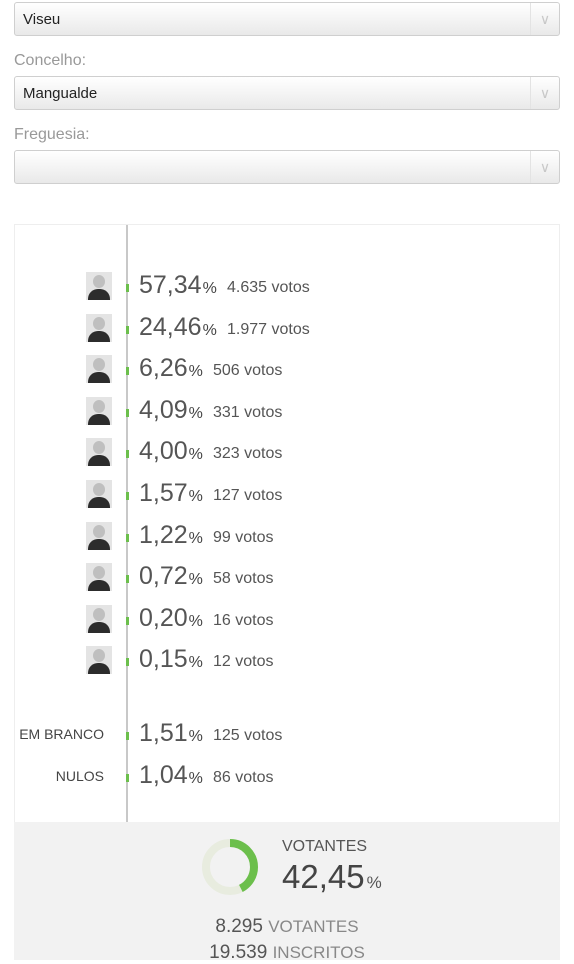 The height and width of the screenshot is (964, 574). I want to click on result-votes: 506 votos, so click(248, 371).